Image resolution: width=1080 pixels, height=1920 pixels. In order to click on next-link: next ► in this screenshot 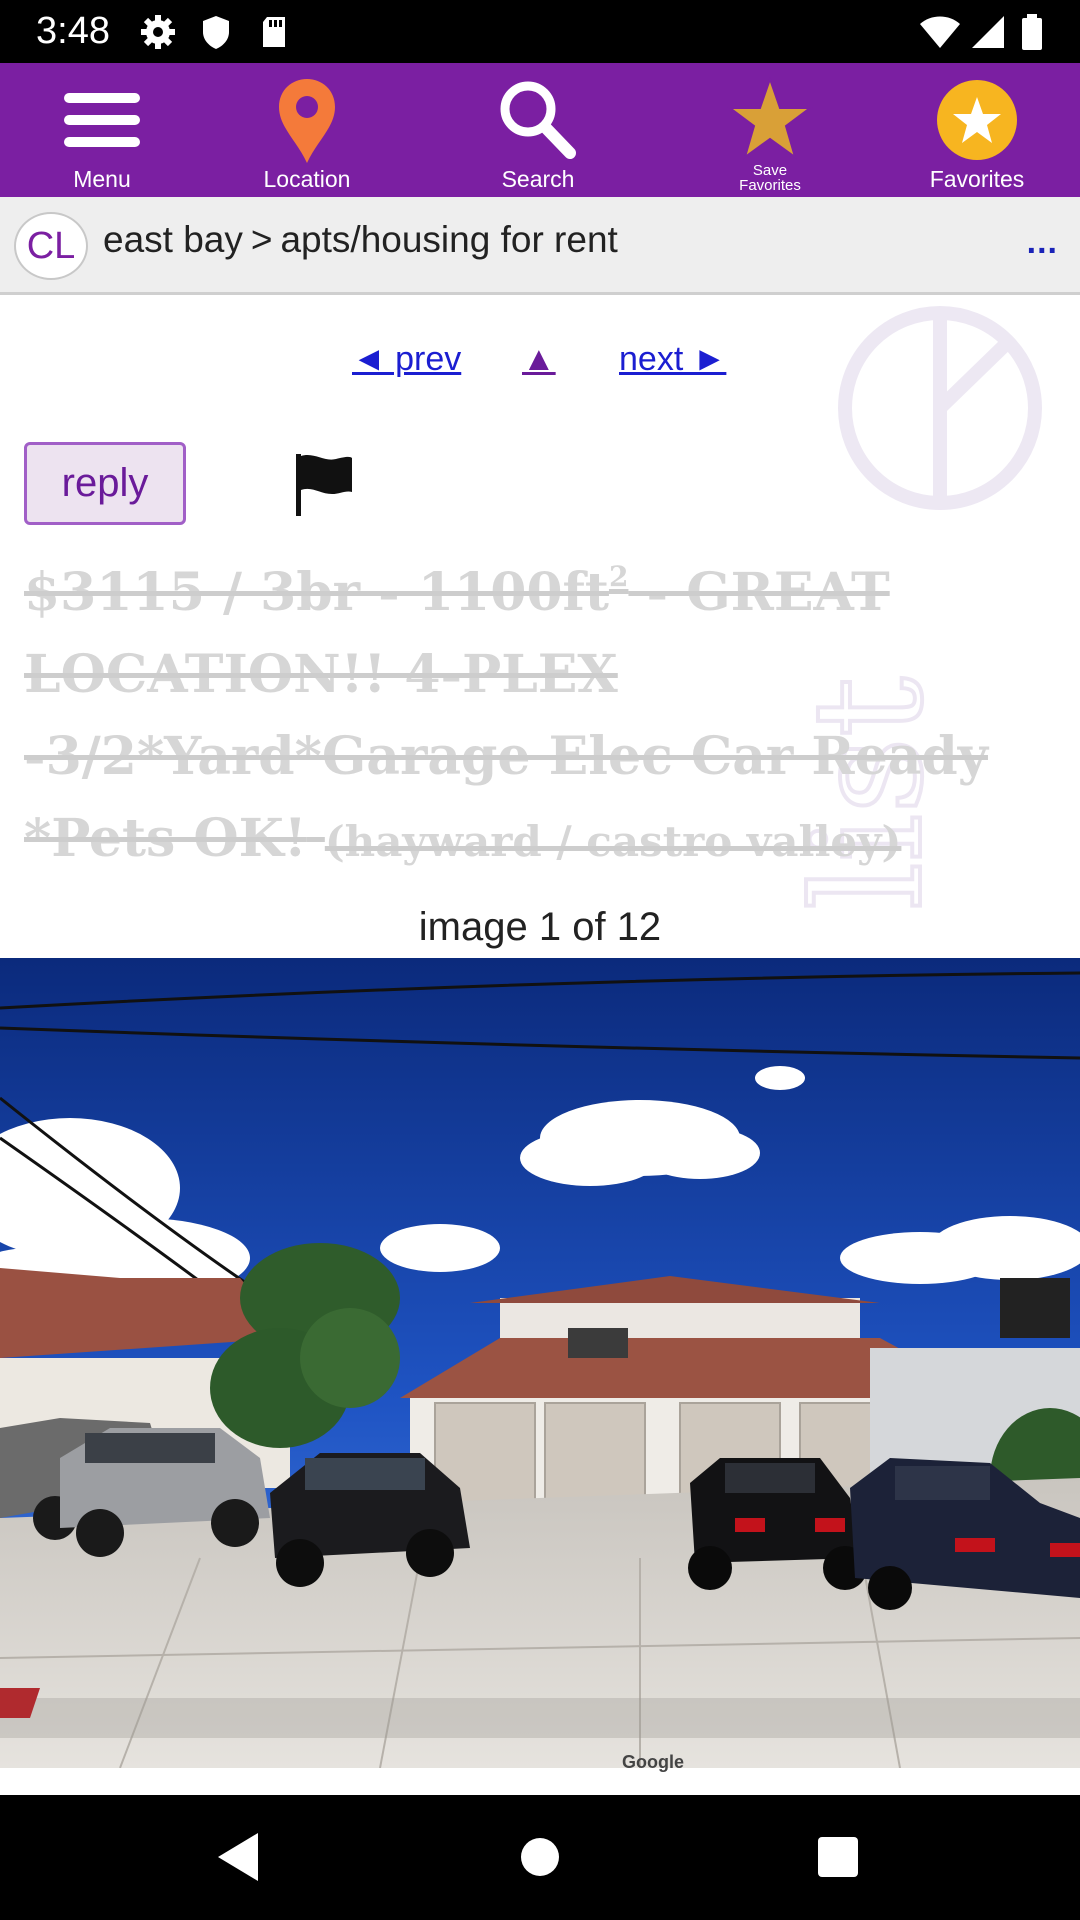, I will do `click(672, 359)`.